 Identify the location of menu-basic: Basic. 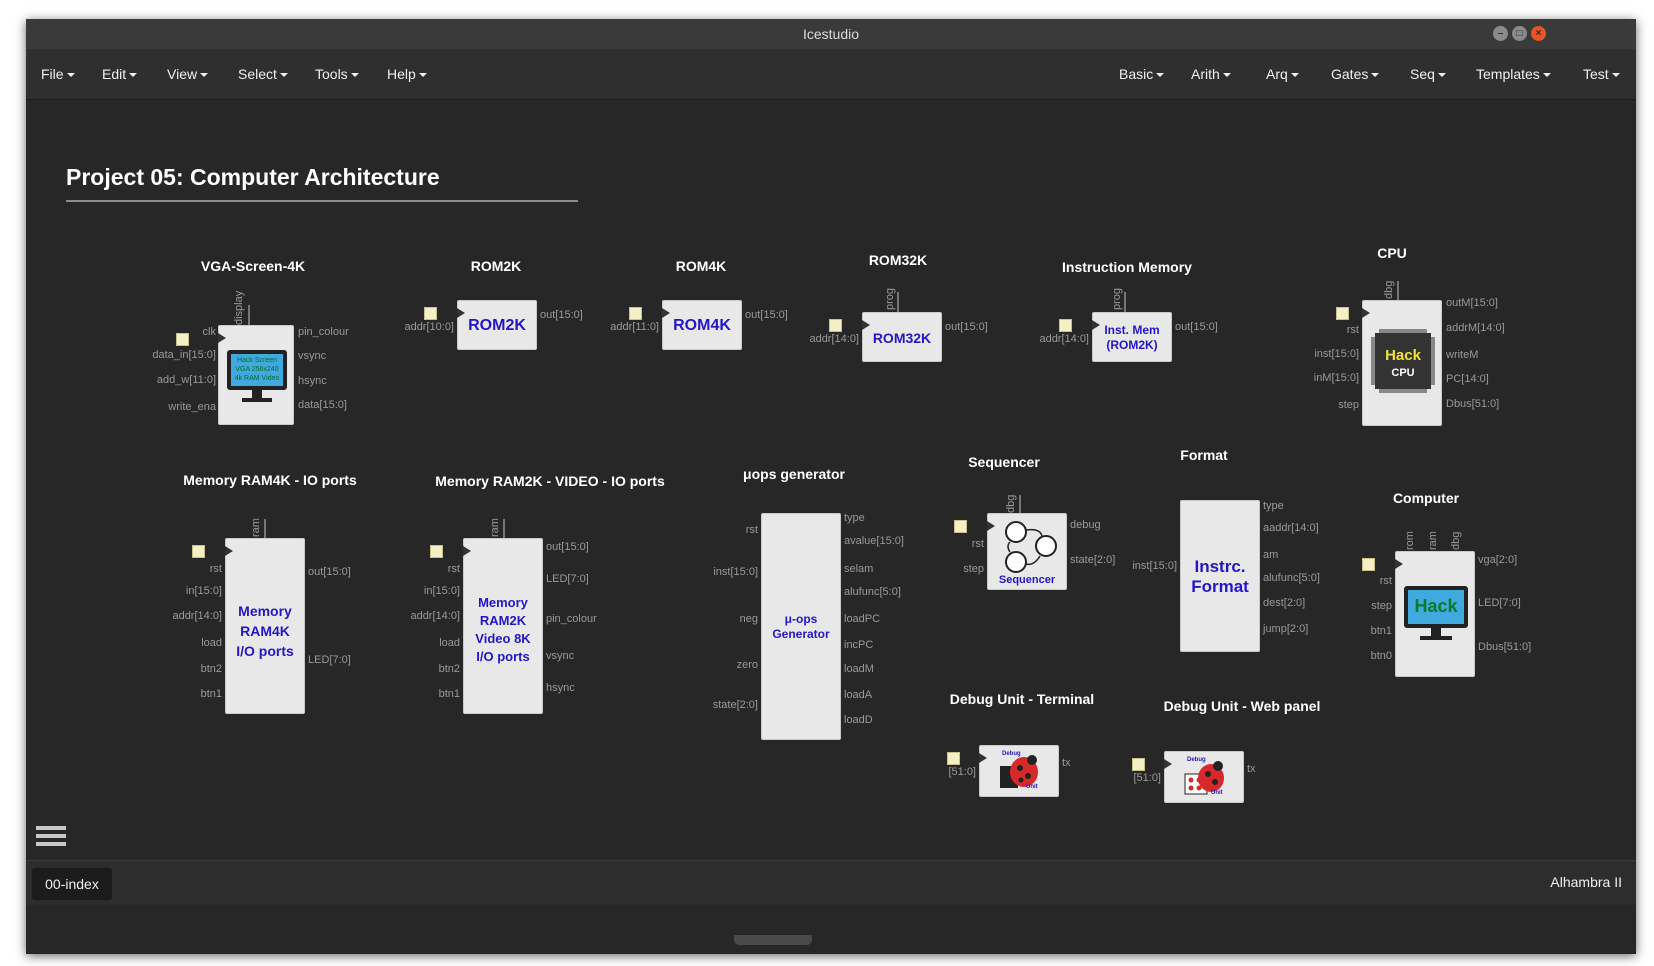
(1142, 74).